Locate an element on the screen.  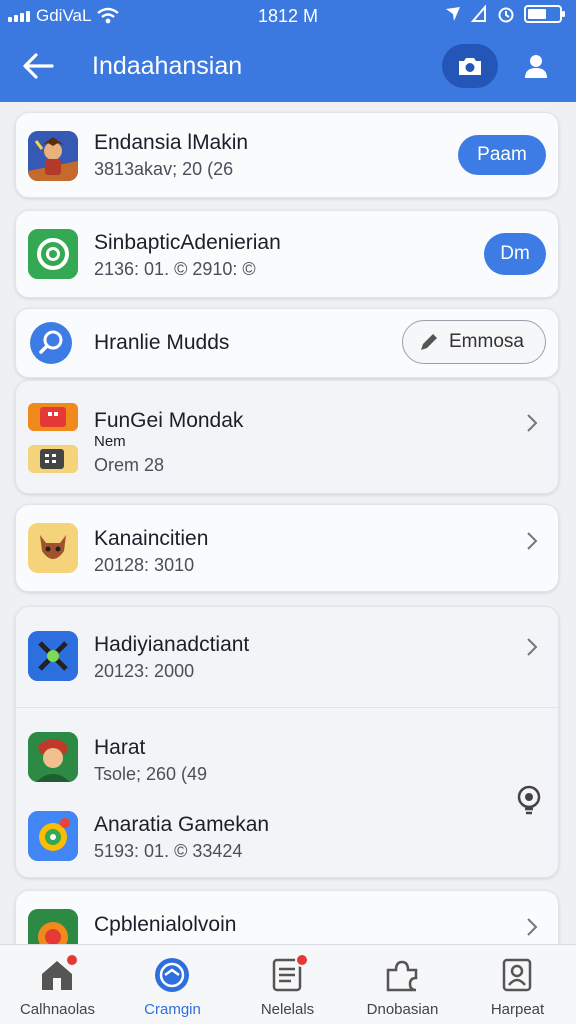
tab-compass: Cramgin is located at coordinates (172, 984).